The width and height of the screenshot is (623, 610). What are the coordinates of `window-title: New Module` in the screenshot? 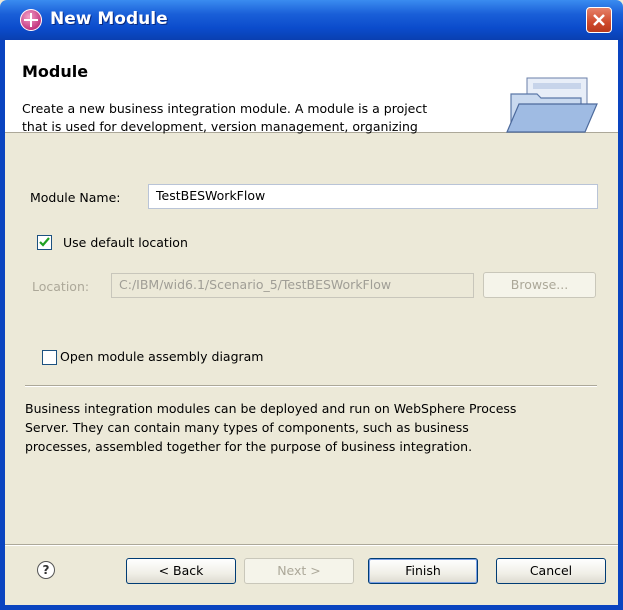 It's located at (109, 19).